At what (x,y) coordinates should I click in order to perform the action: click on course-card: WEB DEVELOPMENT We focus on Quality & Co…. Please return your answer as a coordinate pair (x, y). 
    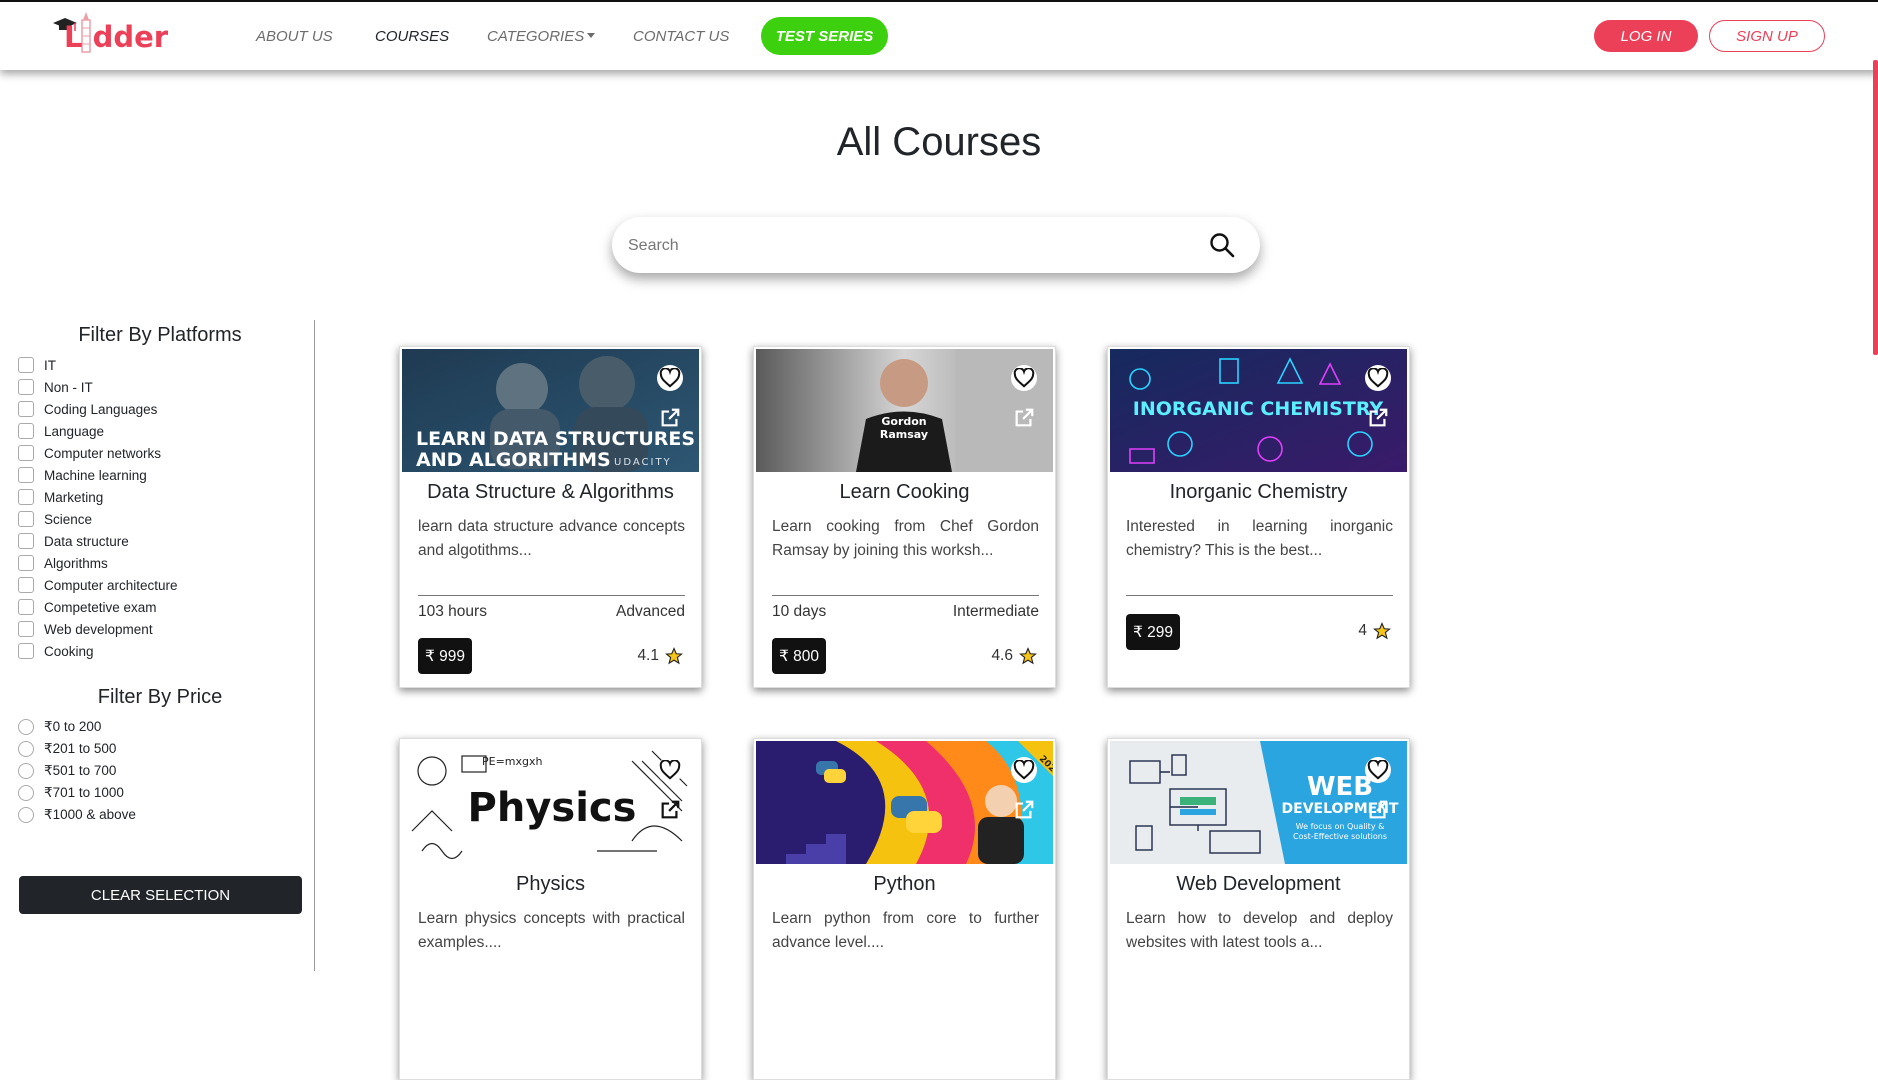
    Looking at the image, I should click on (1258, 909).